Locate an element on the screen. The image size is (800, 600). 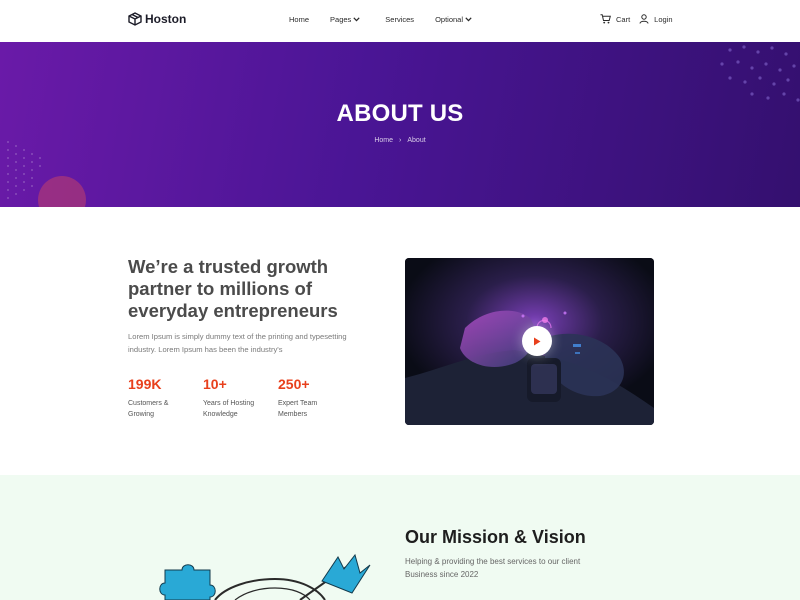
mission-title: Our Mission & Vision is located at coordinates (495, 537).